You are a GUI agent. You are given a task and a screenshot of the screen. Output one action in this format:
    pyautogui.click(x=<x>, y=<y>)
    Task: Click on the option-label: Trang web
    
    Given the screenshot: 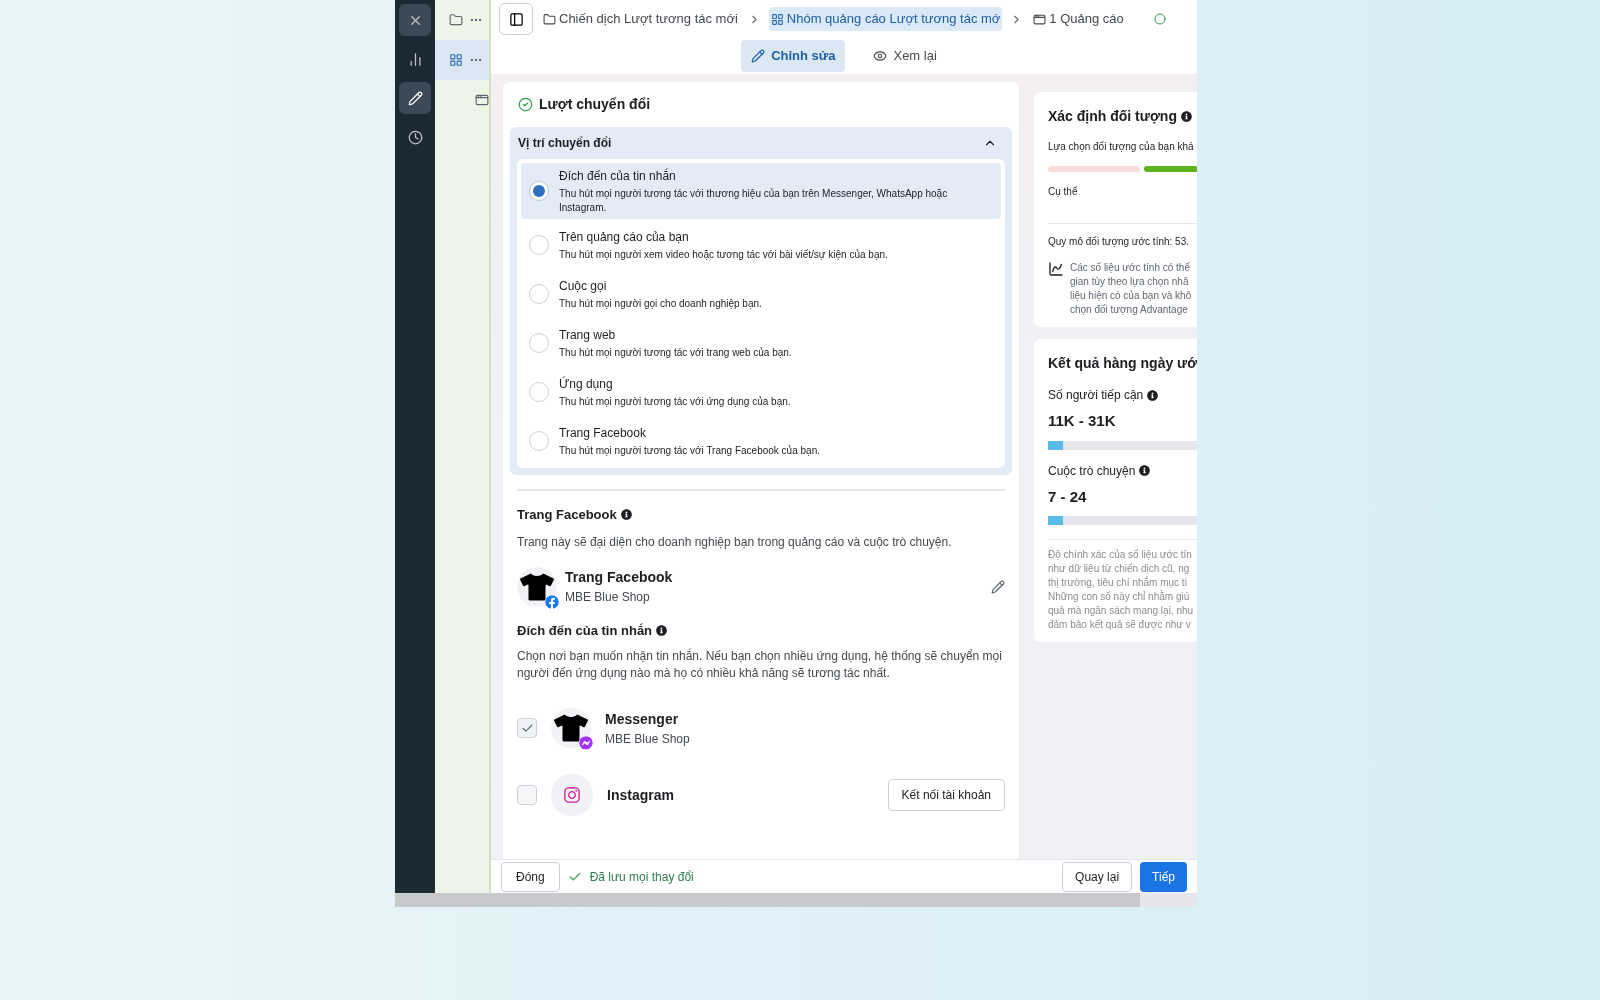 What is the action you would take?
    pyautogui.click(x=588, y=335)
    